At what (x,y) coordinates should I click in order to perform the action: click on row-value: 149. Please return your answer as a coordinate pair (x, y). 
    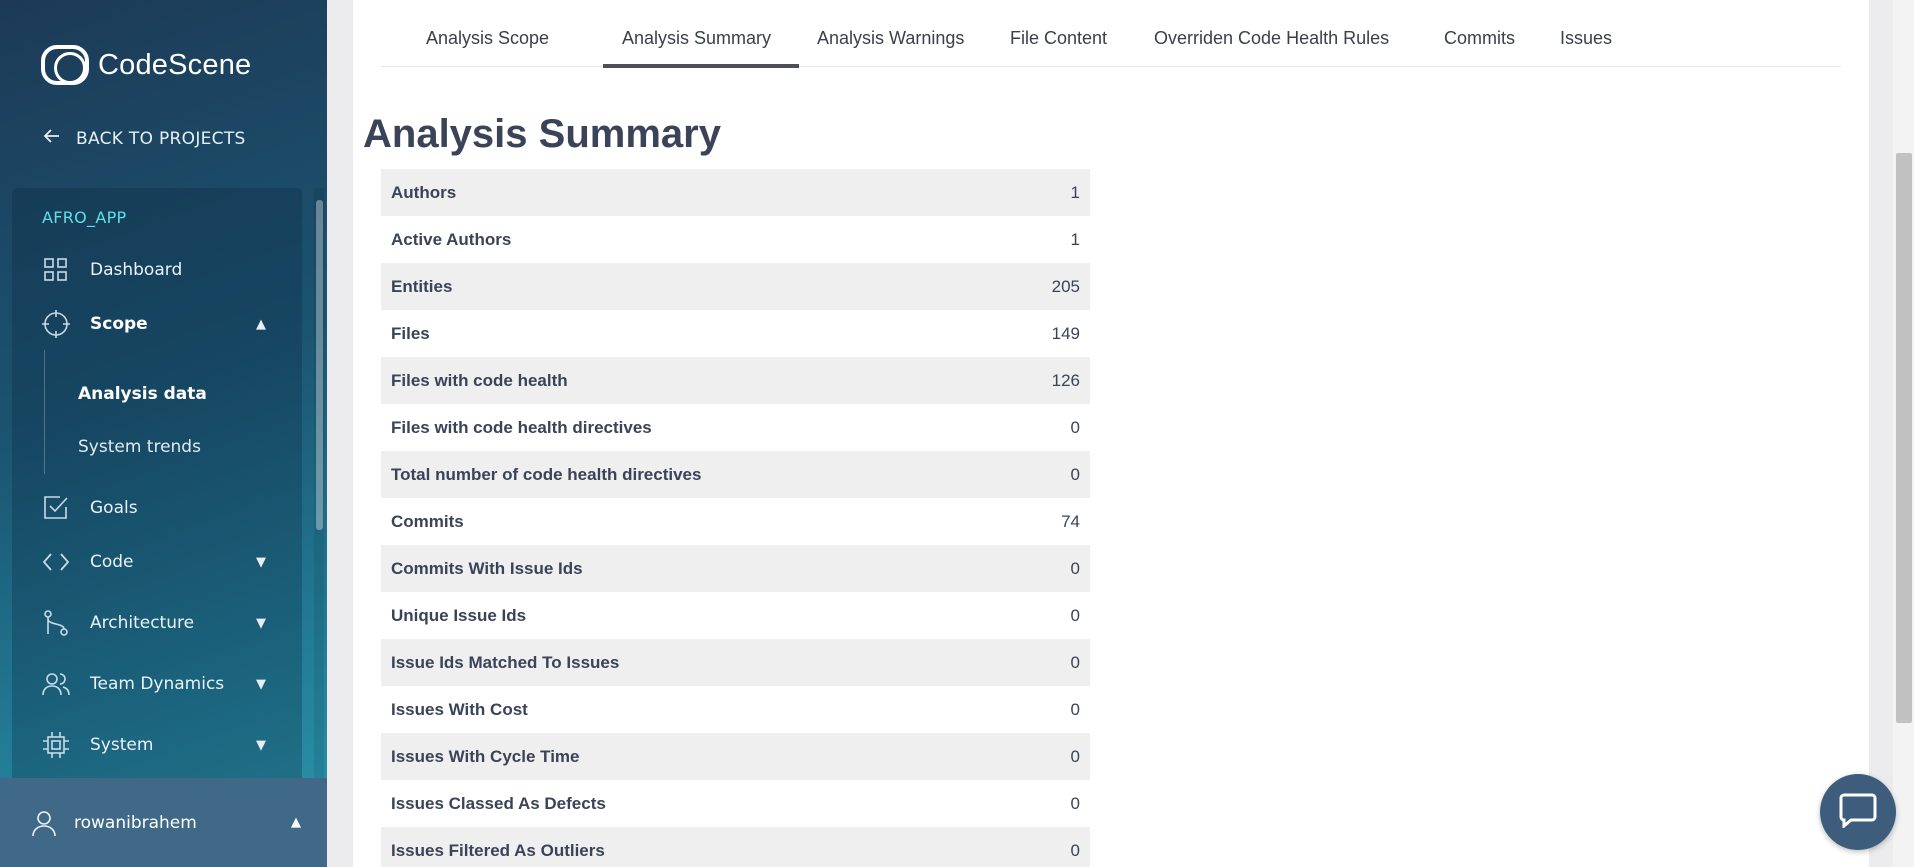
    Looking at the image, I should click on (1065, 333).